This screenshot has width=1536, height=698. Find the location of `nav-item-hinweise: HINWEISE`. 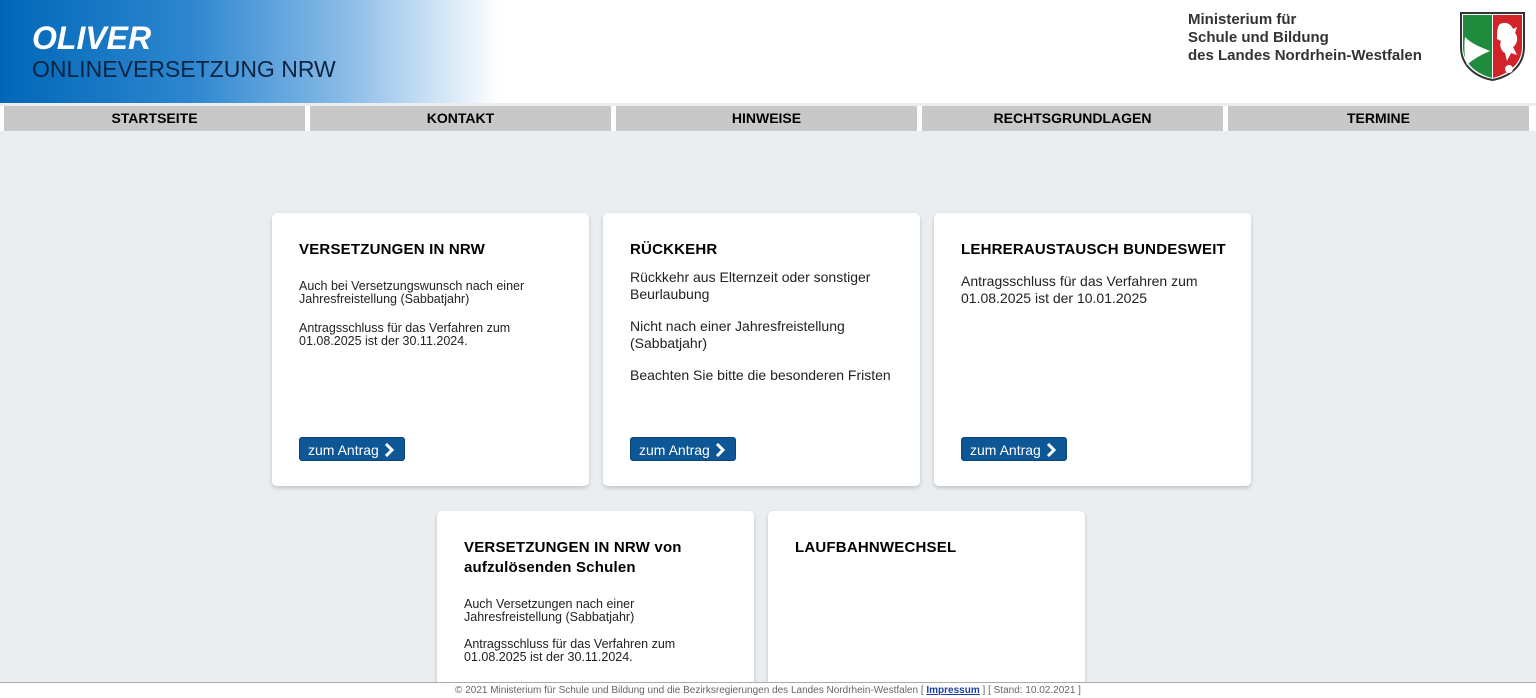

nav-item-hinweise: HINWEISE is located at coordinates (766, 118).